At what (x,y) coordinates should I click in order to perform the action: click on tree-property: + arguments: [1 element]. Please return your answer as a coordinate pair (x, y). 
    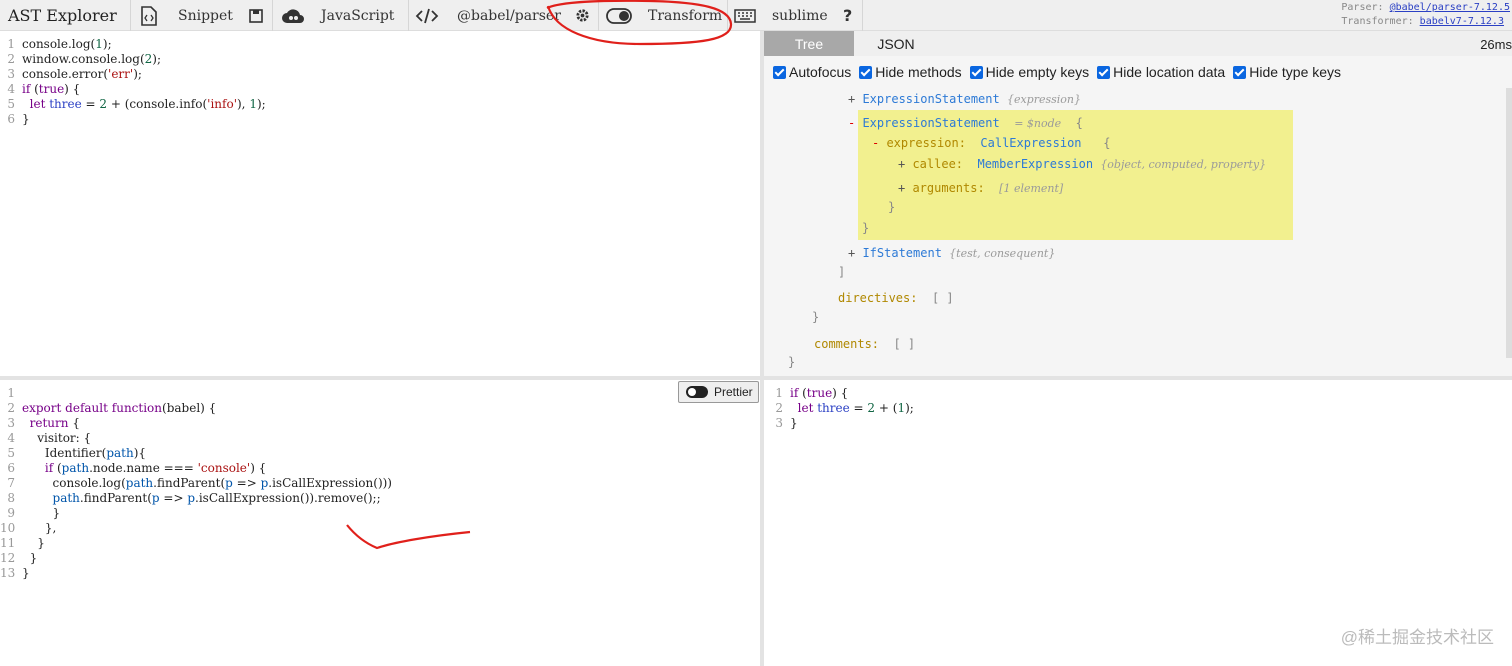
    Looking at the image, I should click on (980, 188).